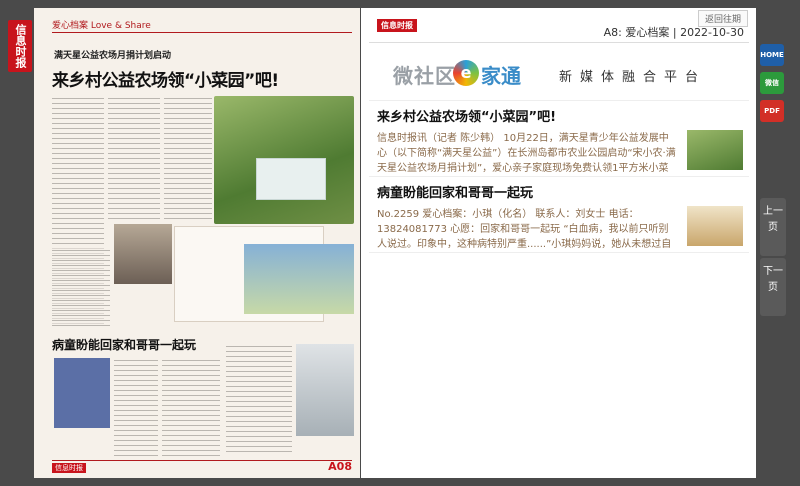 The height and width of the screenshot is (486, 800). Describe the element at coordinates (424, 76) in the screenshot. I see `banner-left-text: 微社区` at that location.